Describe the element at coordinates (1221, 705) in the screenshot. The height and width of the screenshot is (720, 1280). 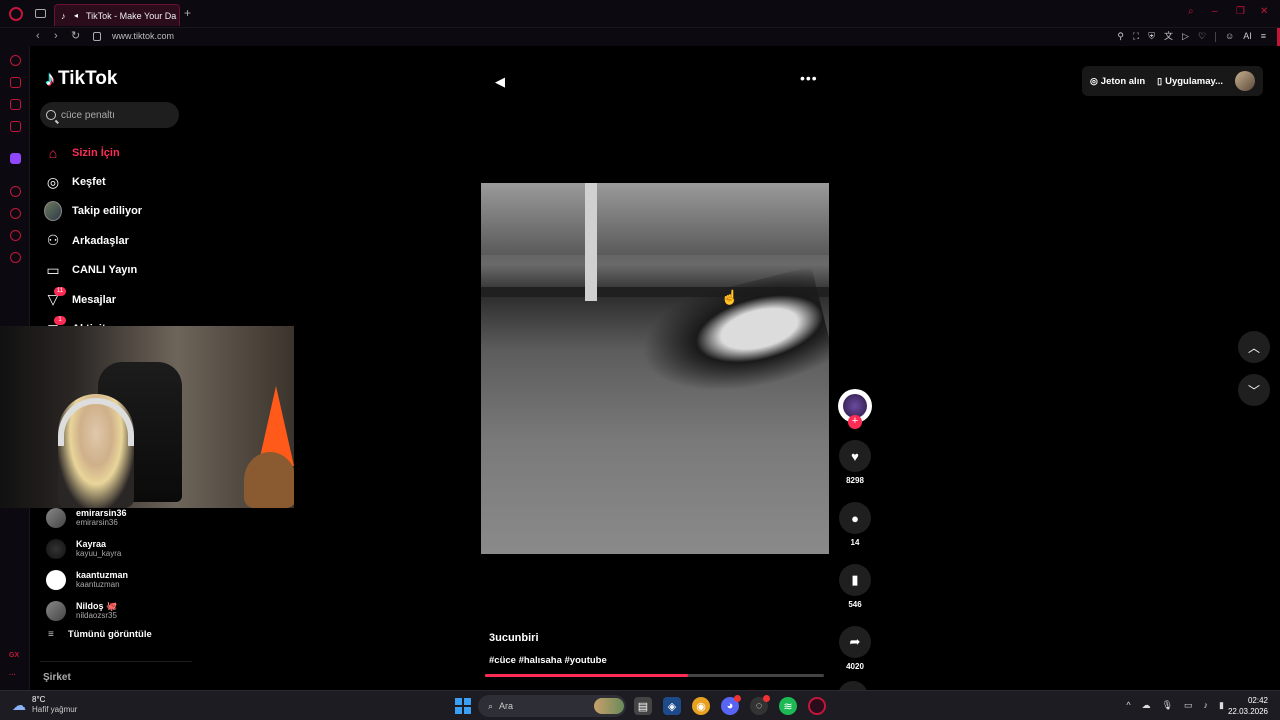
I see `battery-icon: ▮` at that location.